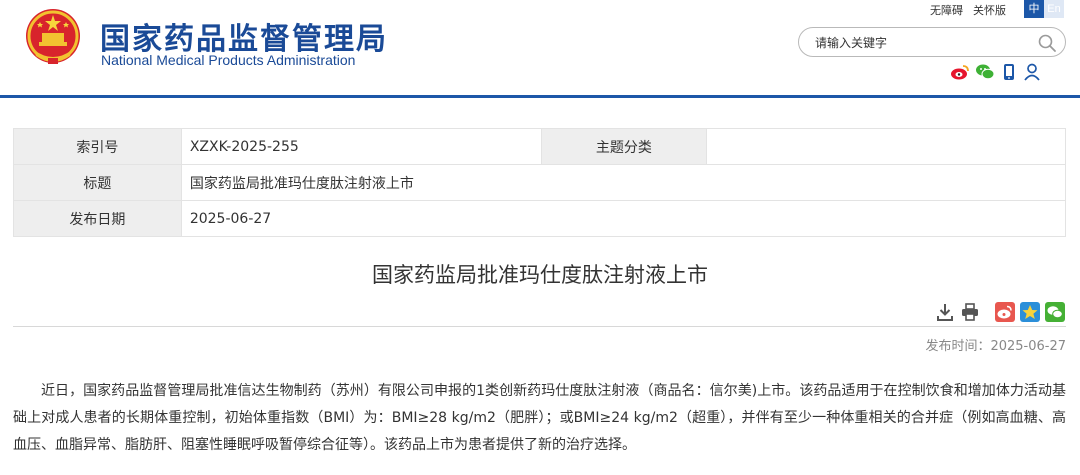  I want to click on date-value: 2025-06-27, so click(623, 218).